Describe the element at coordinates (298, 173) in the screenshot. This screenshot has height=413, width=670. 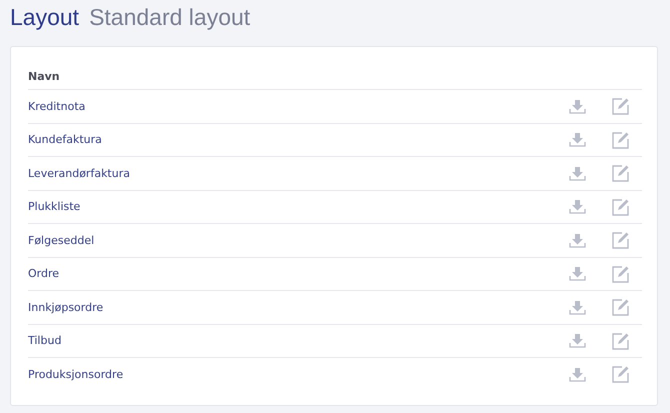
I see `layout-link: Leverandørfaktura` at that location.